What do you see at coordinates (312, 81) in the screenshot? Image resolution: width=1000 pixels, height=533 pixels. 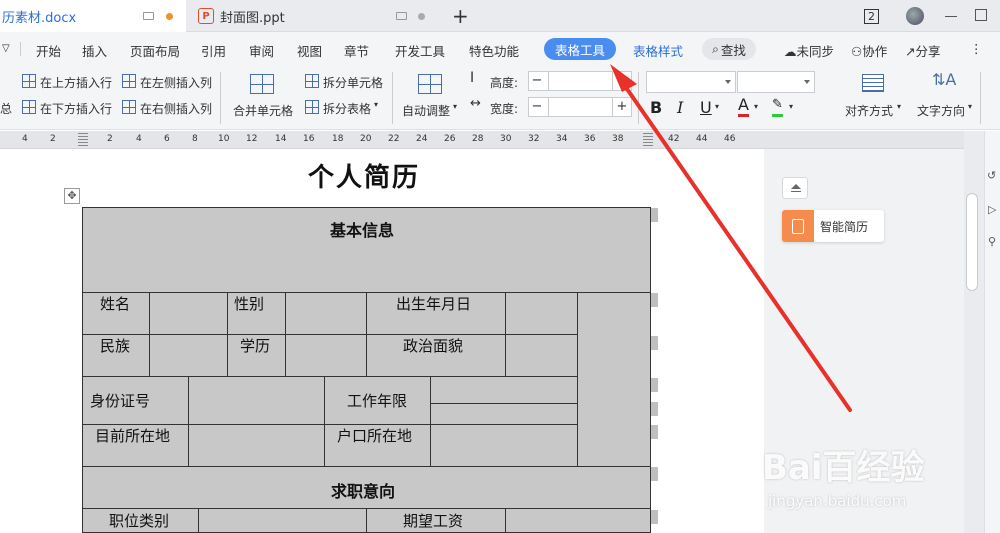 I see `split-cell-icon` at bounding box center [312, 81].